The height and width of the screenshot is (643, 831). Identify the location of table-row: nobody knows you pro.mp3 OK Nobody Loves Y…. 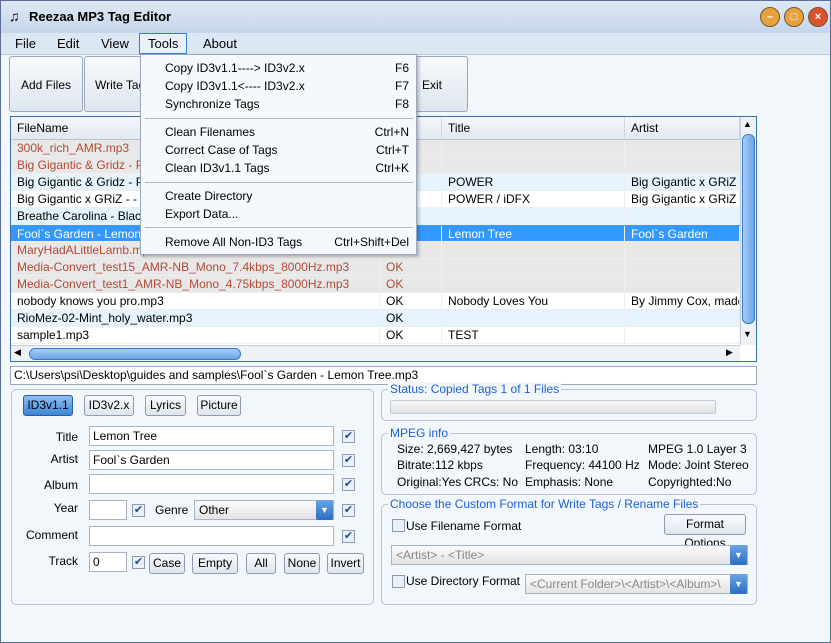
(375, 301).